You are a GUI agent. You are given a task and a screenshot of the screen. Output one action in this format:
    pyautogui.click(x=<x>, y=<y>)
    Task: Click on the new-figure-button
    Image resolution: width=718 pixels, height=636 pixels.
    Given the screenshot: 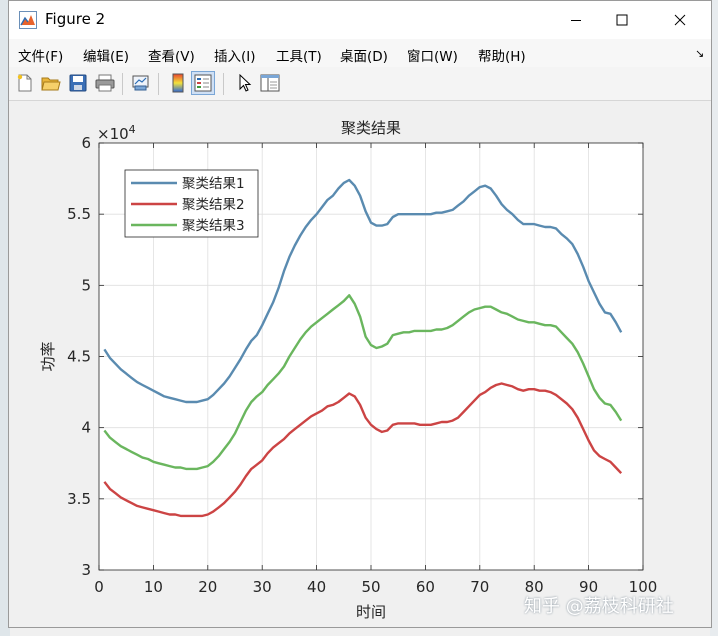 What is the action you would take?
    pyautogui.click(x=25, y=83)
    